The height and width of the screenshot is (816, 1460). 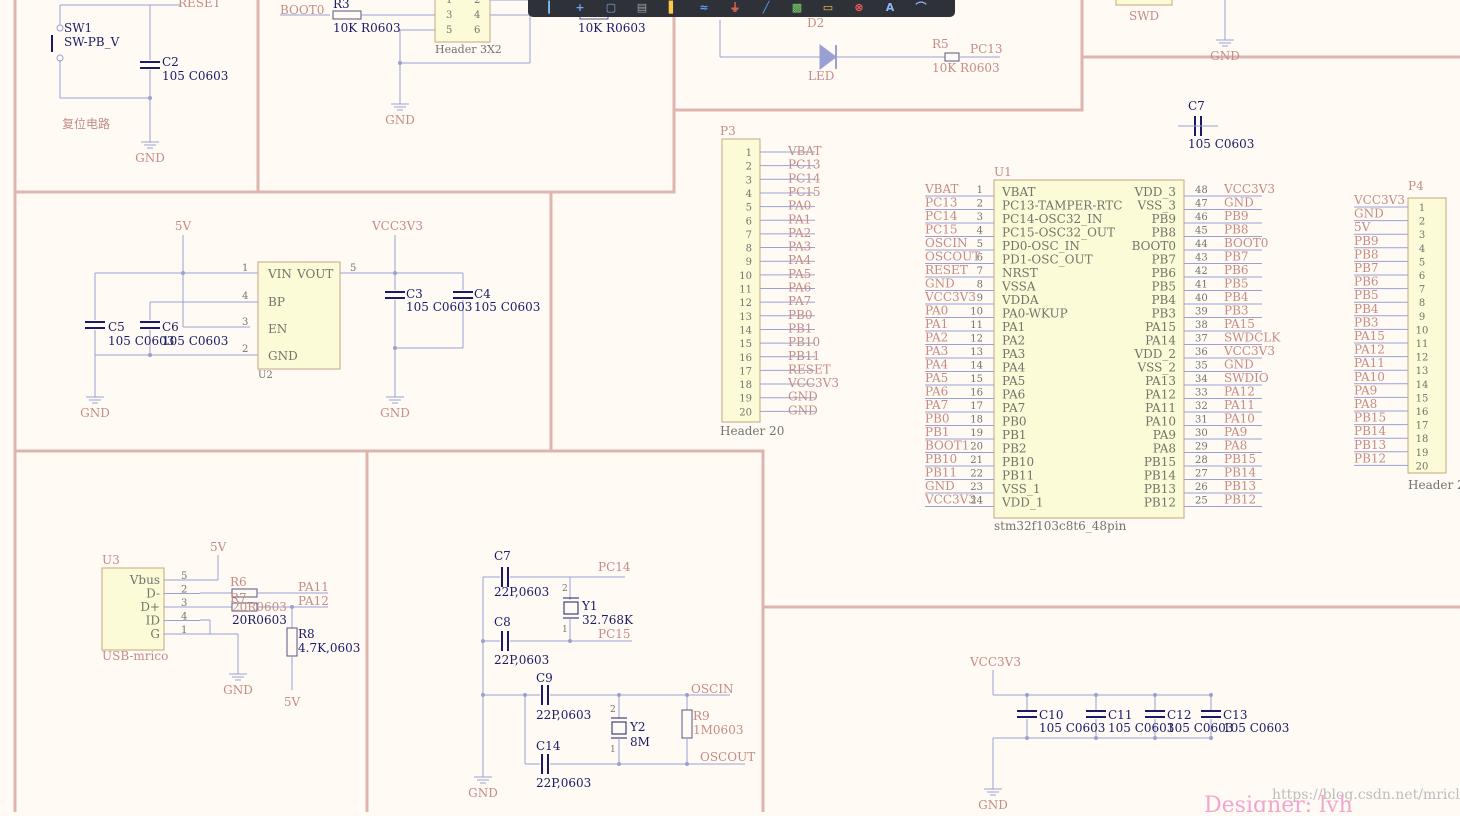 I want to click on u1-pin-44: 44, so click(x=1201, y=244).